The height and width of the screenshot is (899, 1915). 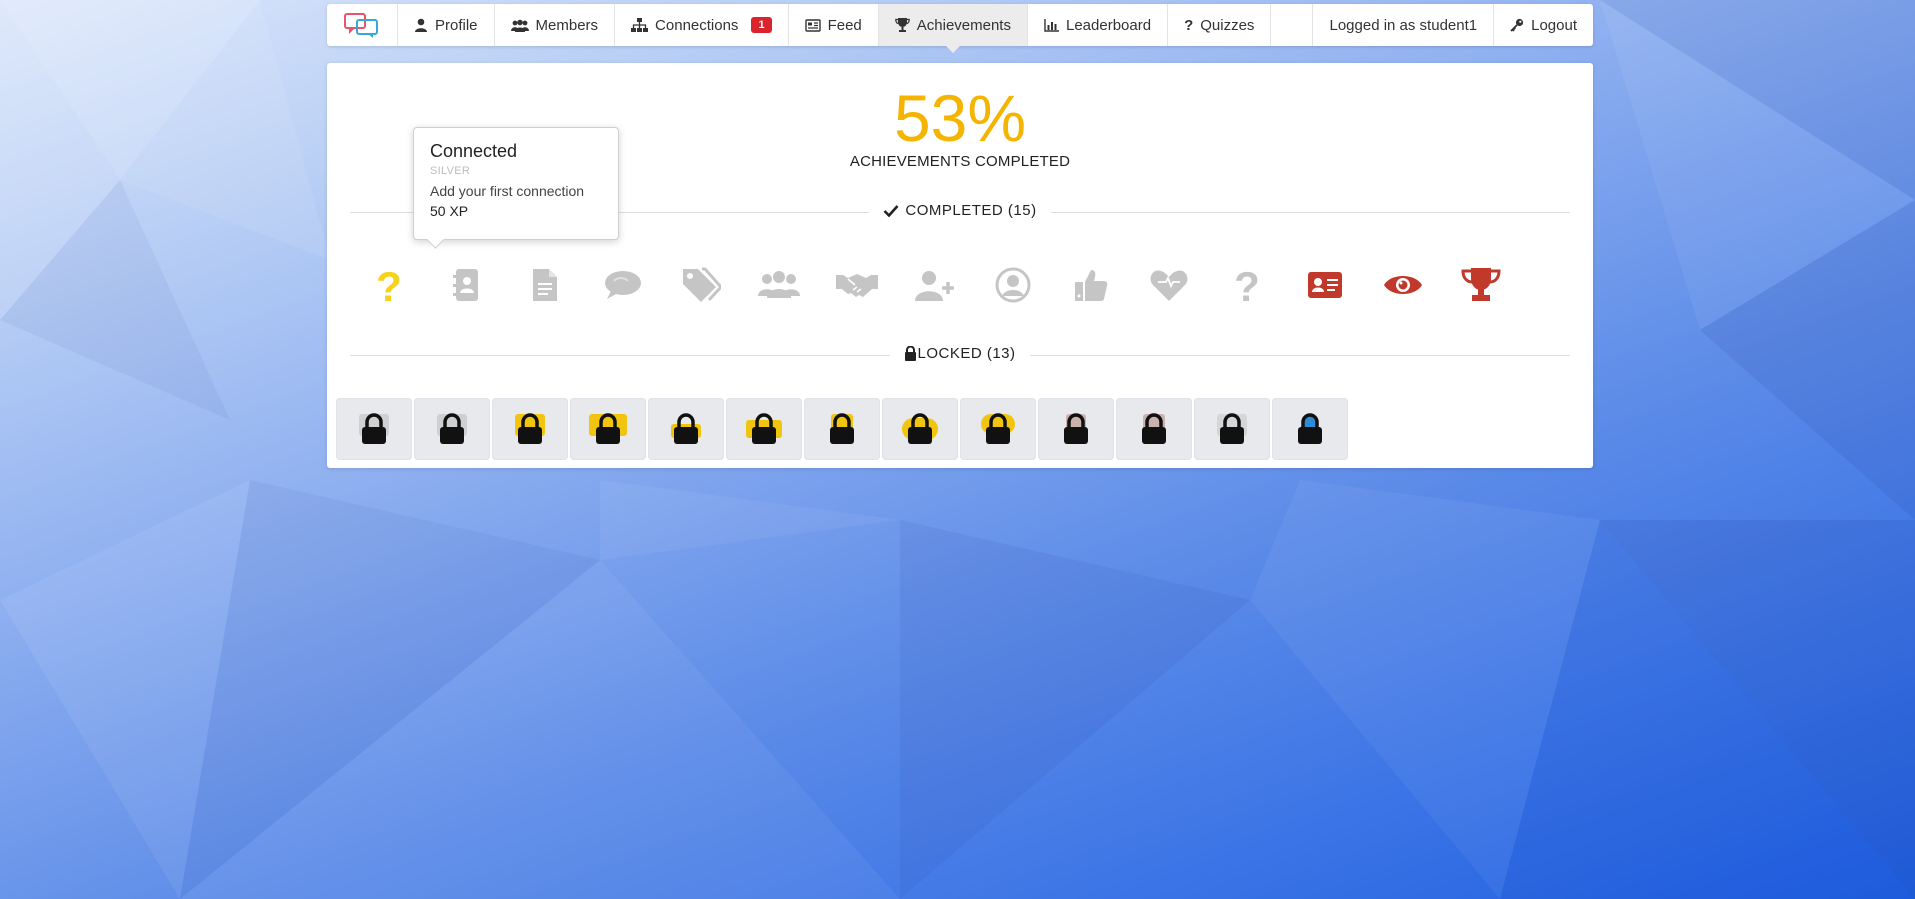 I want to click on achievement-document, so click(x=545, y=285).